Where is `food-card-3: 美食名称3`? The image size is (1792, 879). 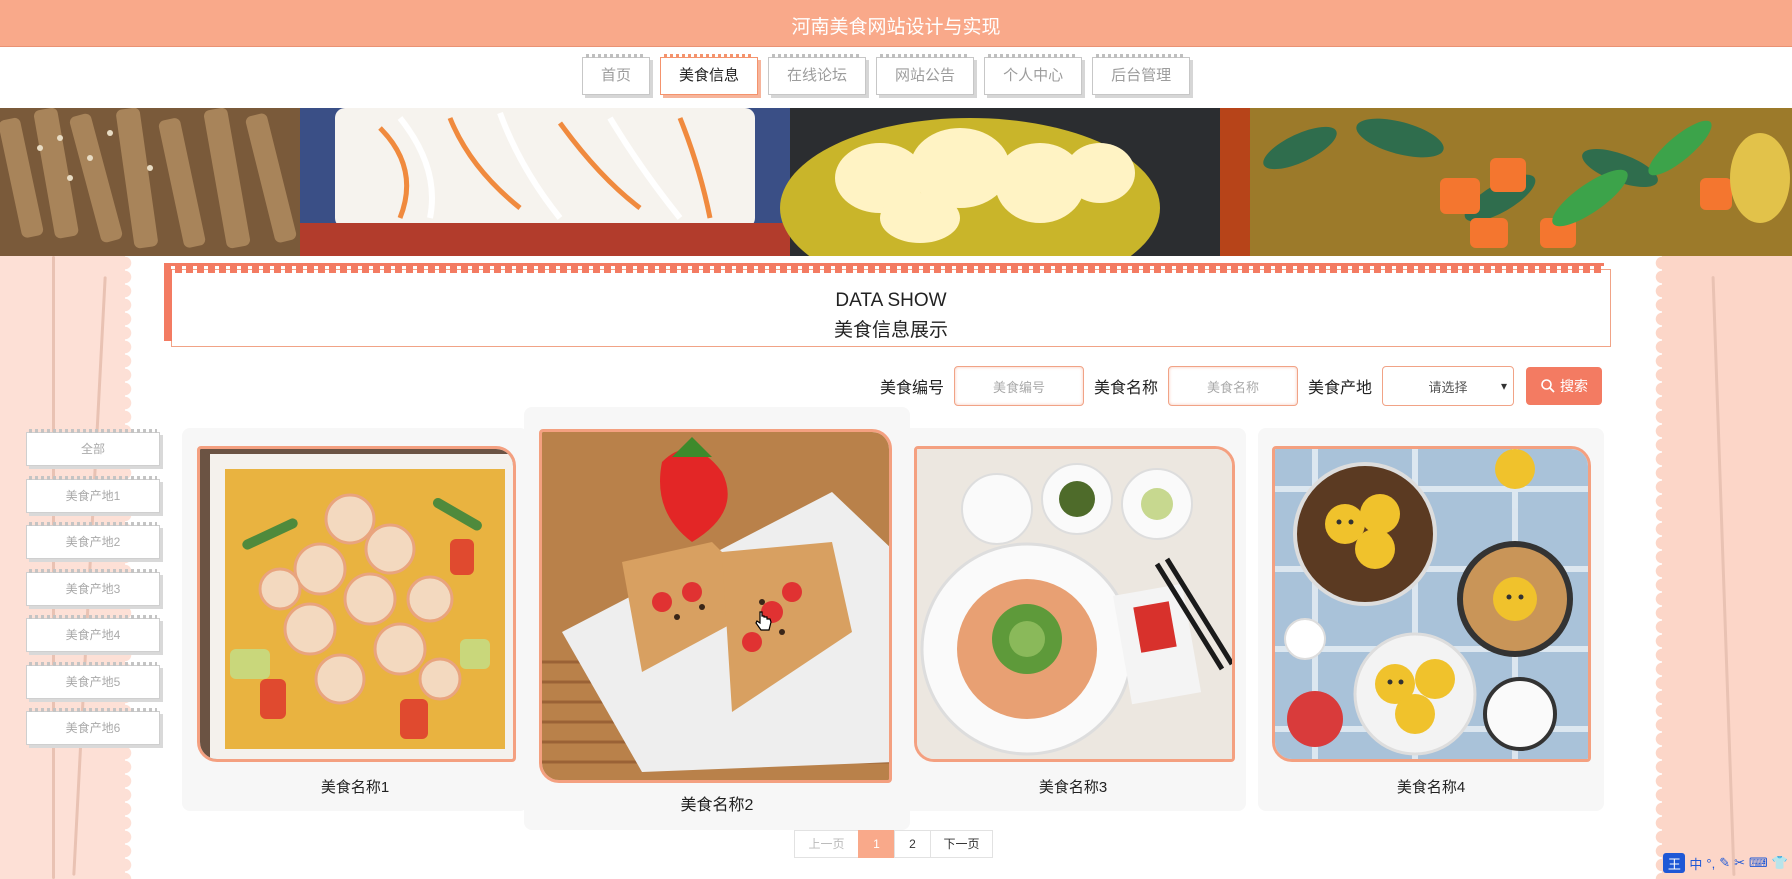 food-card-3: 美食名称3 is located at coordinates (1073, 619).